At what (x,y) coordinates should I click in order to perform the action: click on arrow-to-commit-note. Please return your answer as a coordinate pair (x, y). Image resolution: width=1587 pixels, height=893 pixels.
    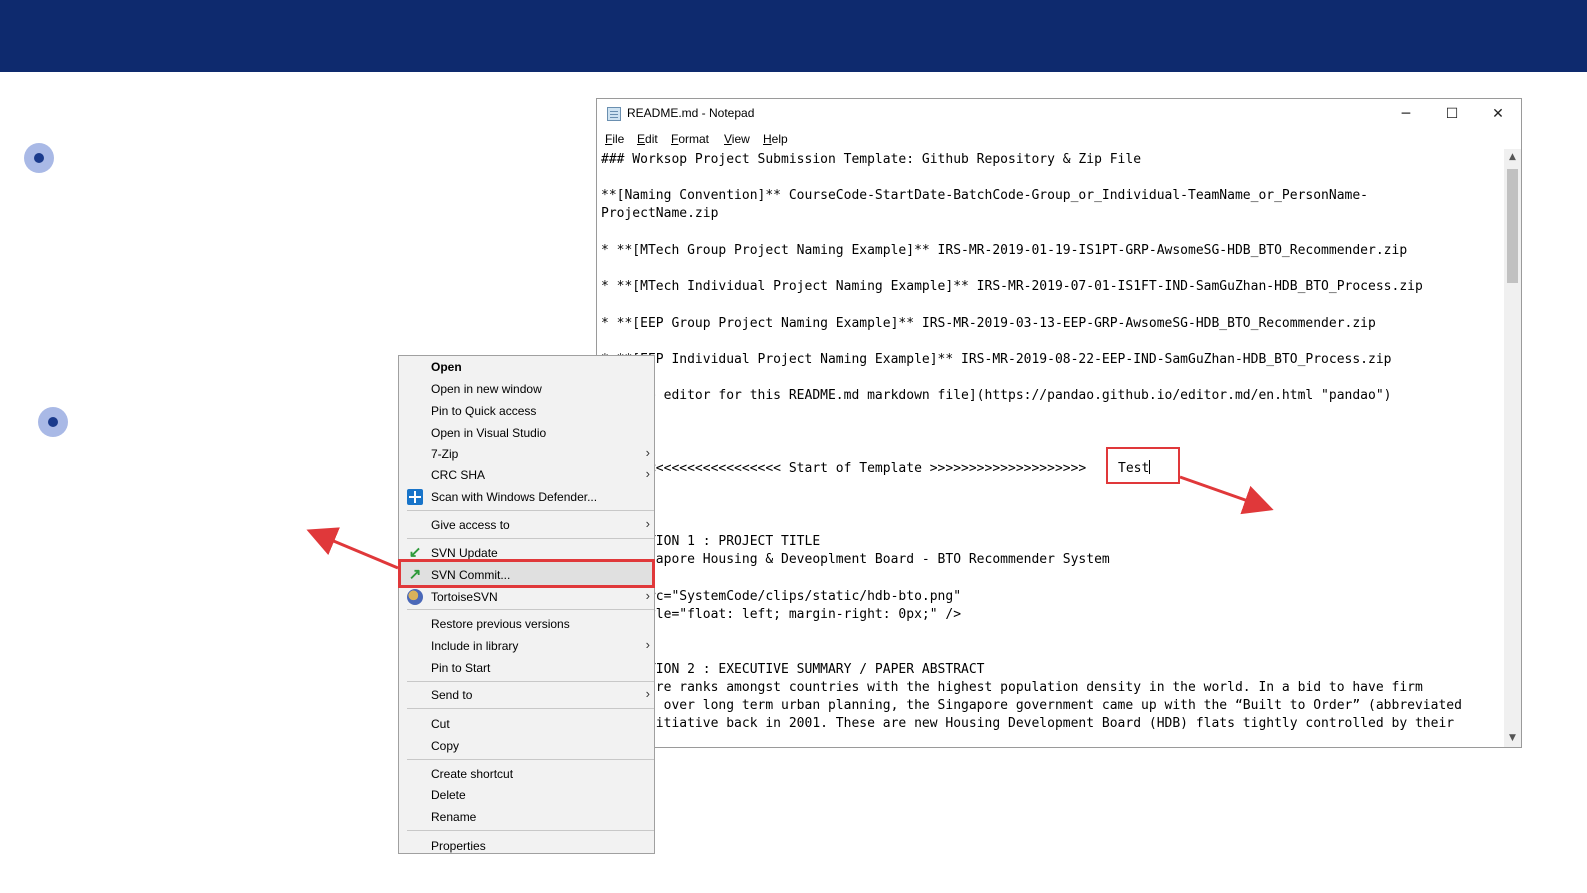
    Looking at the image, I should click on (352, 548).